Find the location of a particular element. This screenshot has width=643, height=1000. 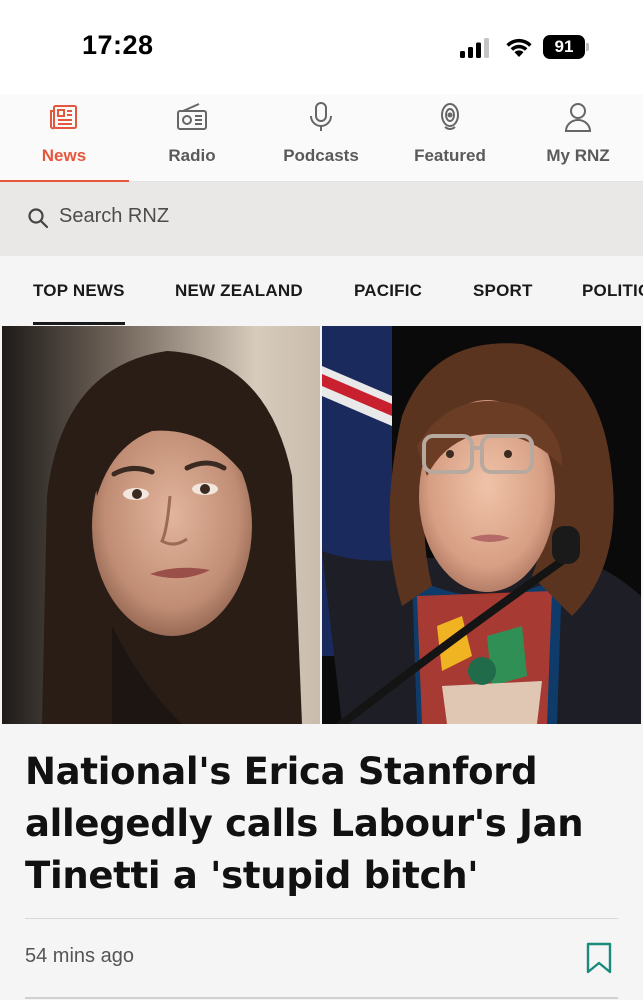

nav-label-featured: Featured is located at coordinates (450, 155).